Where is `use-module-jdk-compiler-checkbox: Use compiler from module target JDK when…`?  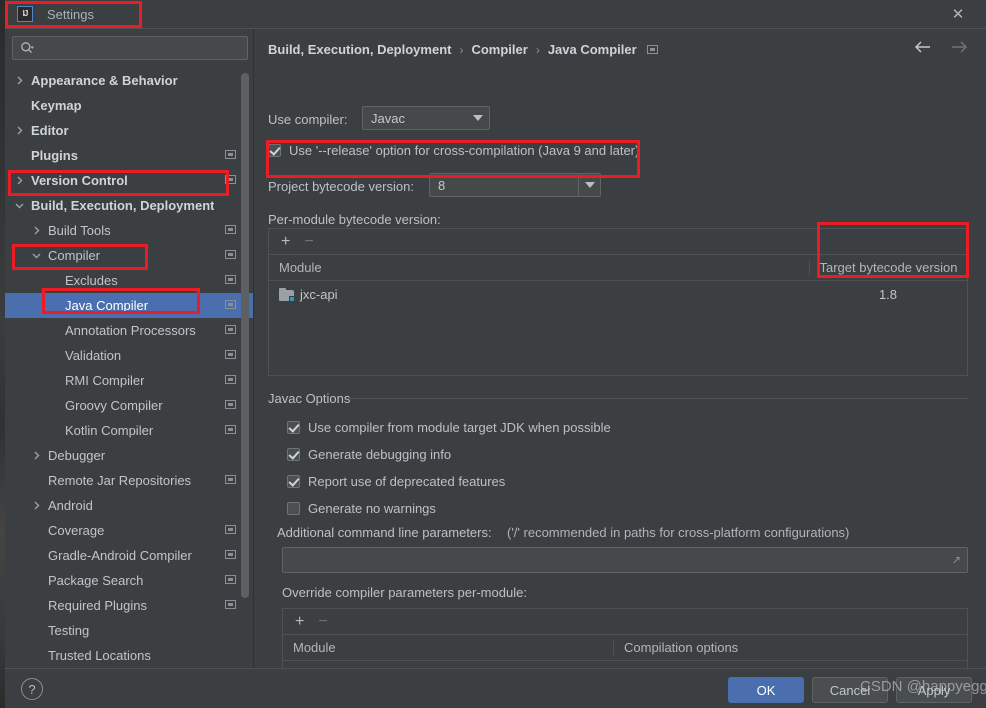
use-module-jdk-compiler-checkbox: Use compiler from module target JDK when… is located at coordinates (449, 427).